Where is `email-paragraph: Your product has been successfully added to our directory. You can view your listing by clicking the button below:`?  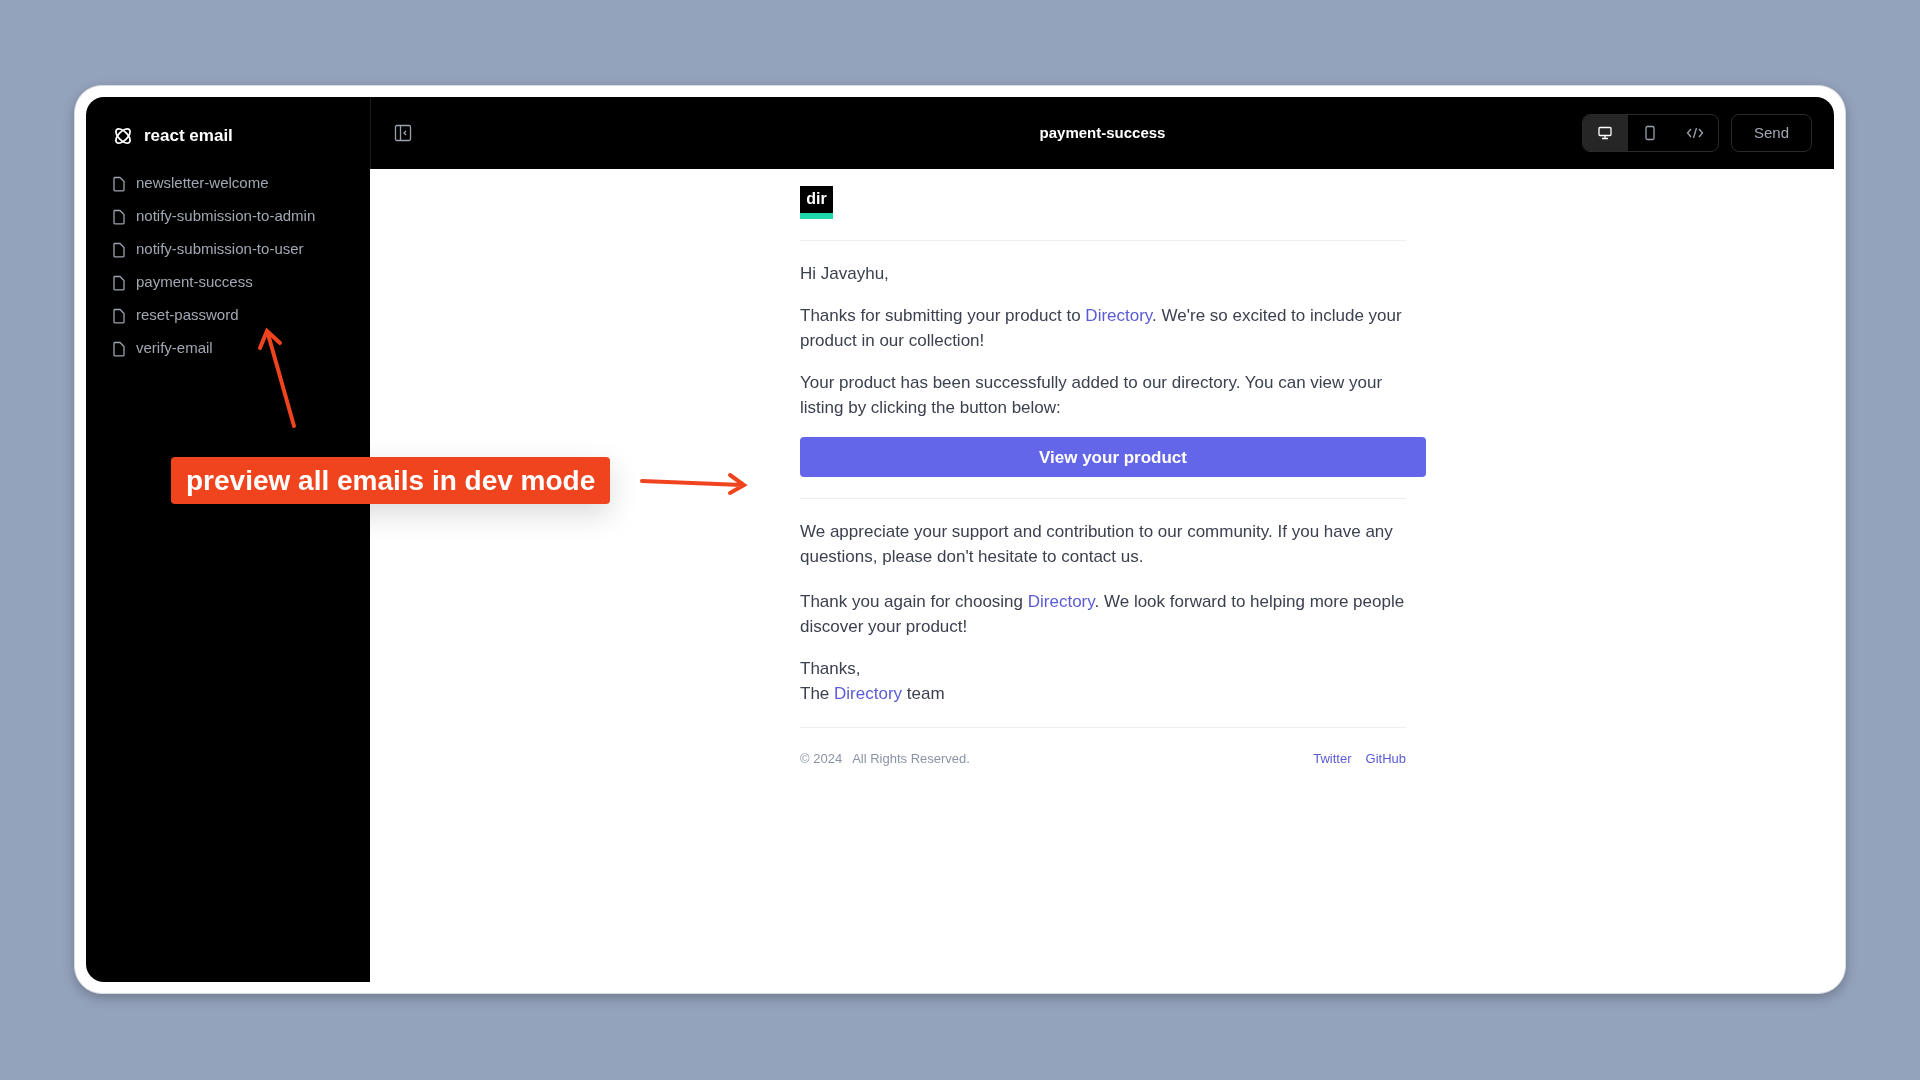 email-paragraph: Your product has been successfully added to our directory. You can view your listing by clicking the button below: is located at coordinates (1092, 395).